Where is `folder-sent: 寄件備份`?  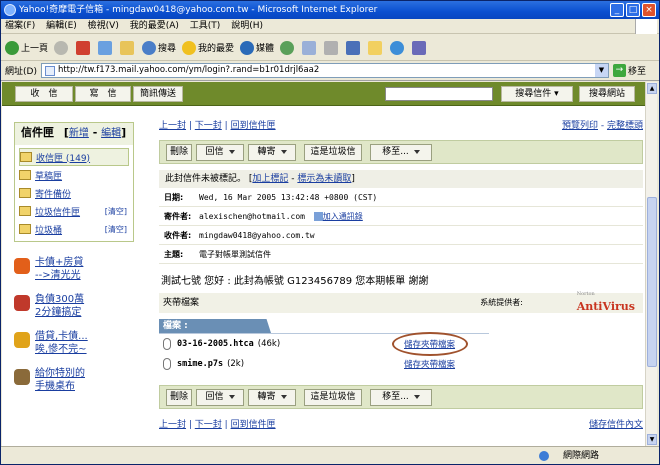
folder-sent: 寄件備份 is located at coordinates (74, 193).